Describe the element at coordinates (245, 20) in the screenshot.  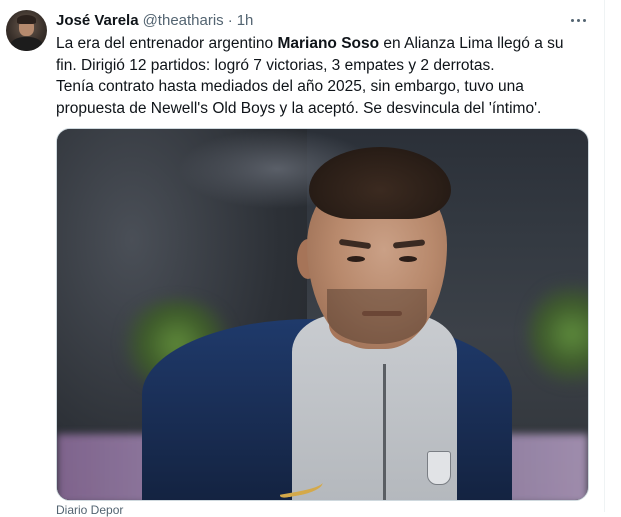
I see `tweet-time: 1h` at that location.